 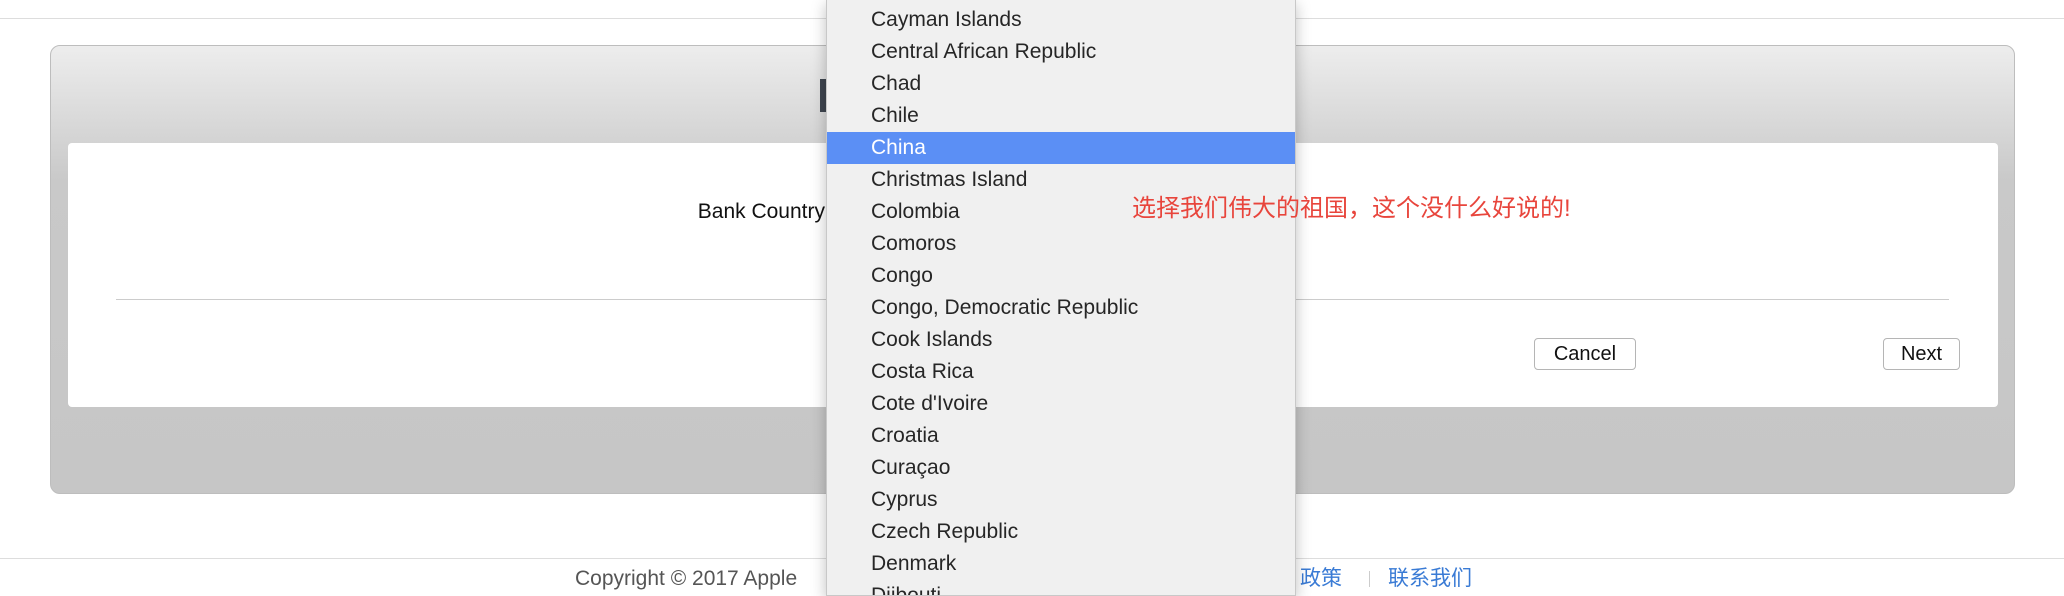 I want to click on footer-policy-link: 政策, so click(x=1321, y=578).